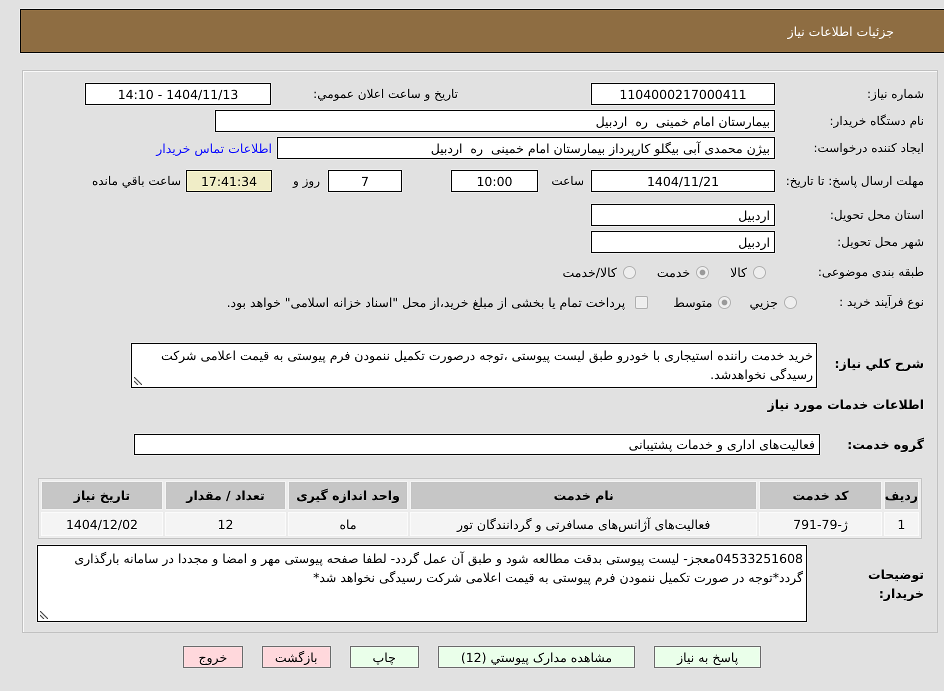 Image resolution: width=944 pixels, height=691 pixels. What do you see at coordinates (225, 495) in the screenshot?
I see `column-header: تعداد / مقدار` at bounding box center [225, 495].